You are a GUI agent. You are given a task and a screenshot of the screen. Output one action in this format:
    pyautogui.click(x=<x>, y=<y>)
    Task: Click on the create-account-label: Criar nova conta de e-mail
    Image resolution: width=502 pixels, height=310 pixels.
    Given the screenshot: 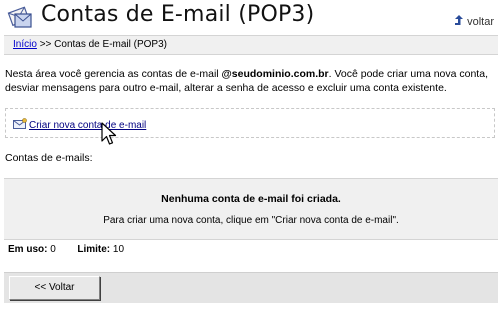 What is the action you would take?
    pyautogui.click(x=88, y=125)
    